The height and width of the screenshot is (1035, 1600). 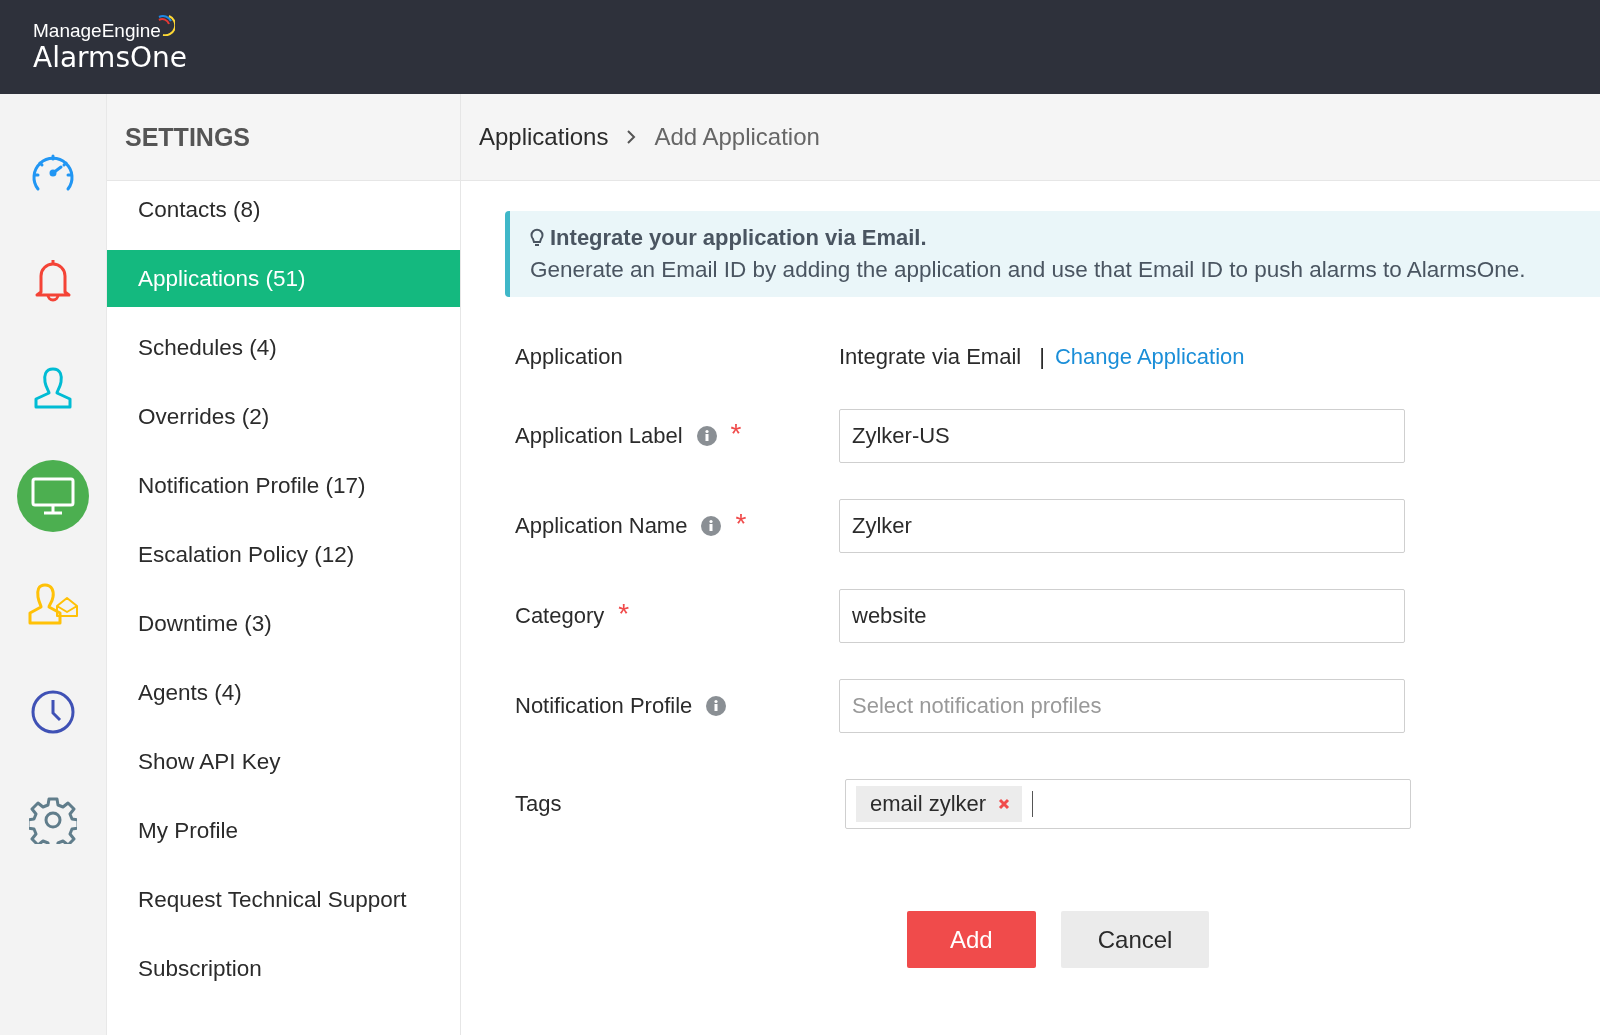 I want to click on sidebar-item: Contacts (8), so click(x=283, y=209).